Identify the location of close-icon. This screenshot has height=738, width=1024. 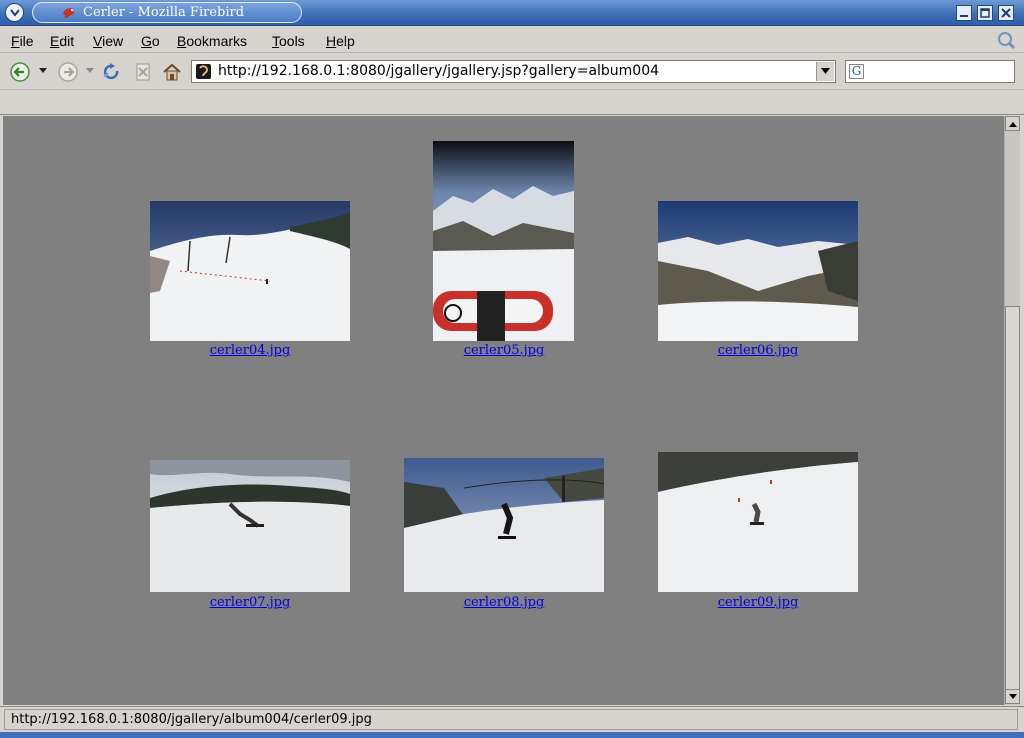
(1006, 13).